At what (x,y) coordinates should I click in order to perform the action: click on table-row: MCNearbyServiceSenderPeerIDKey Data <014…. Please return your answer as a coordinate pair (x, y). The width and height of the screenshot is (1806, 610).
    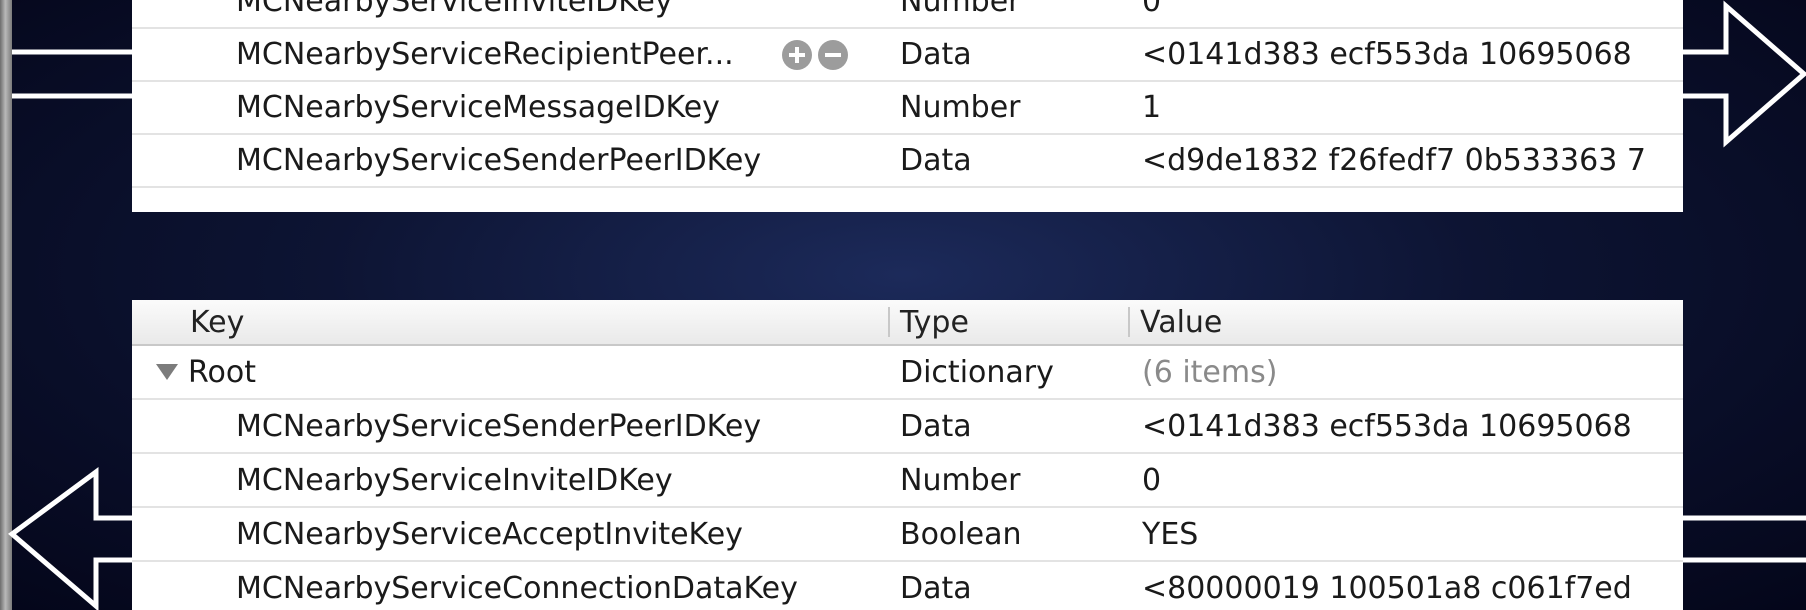
    Looking at the image, I should click on (907, 427).